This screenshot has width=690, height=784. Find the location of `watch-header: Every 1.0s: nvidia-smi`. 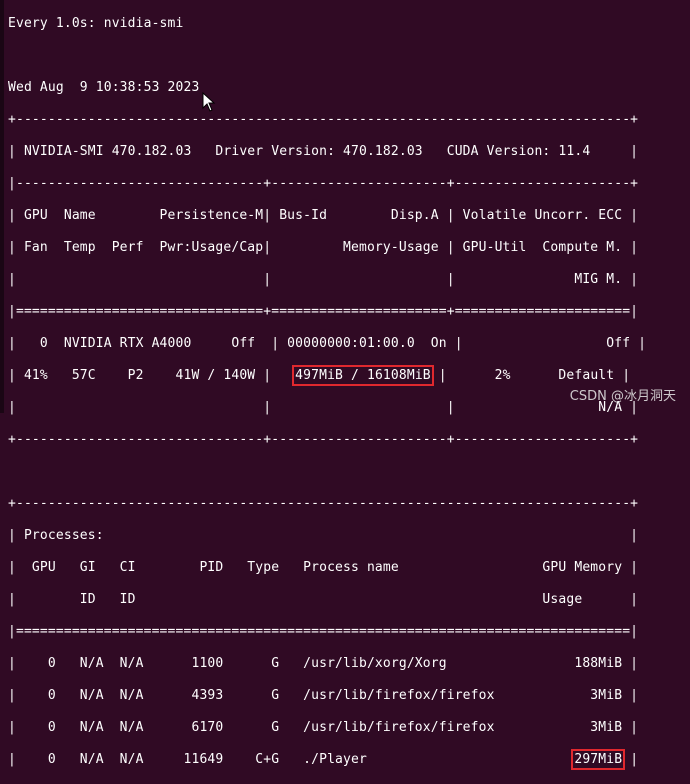

watch-header: Every 1.0s: nvidia-smi is located at coordinates (96, 23).